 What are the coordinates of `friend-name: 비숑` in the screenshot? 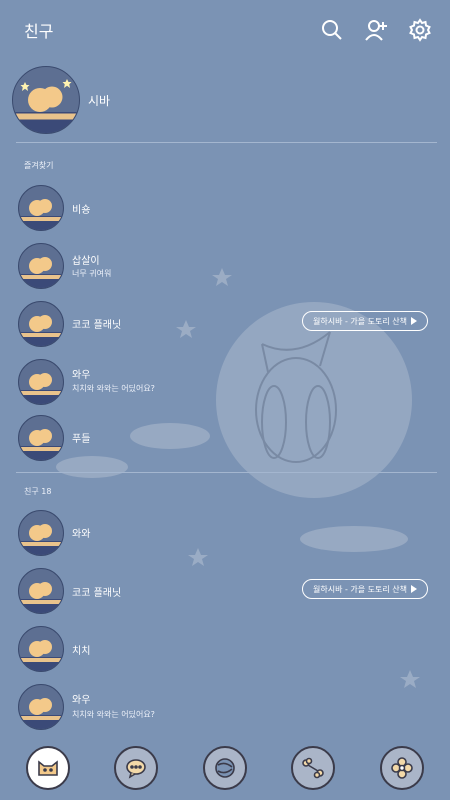 It's located at (81, 210).